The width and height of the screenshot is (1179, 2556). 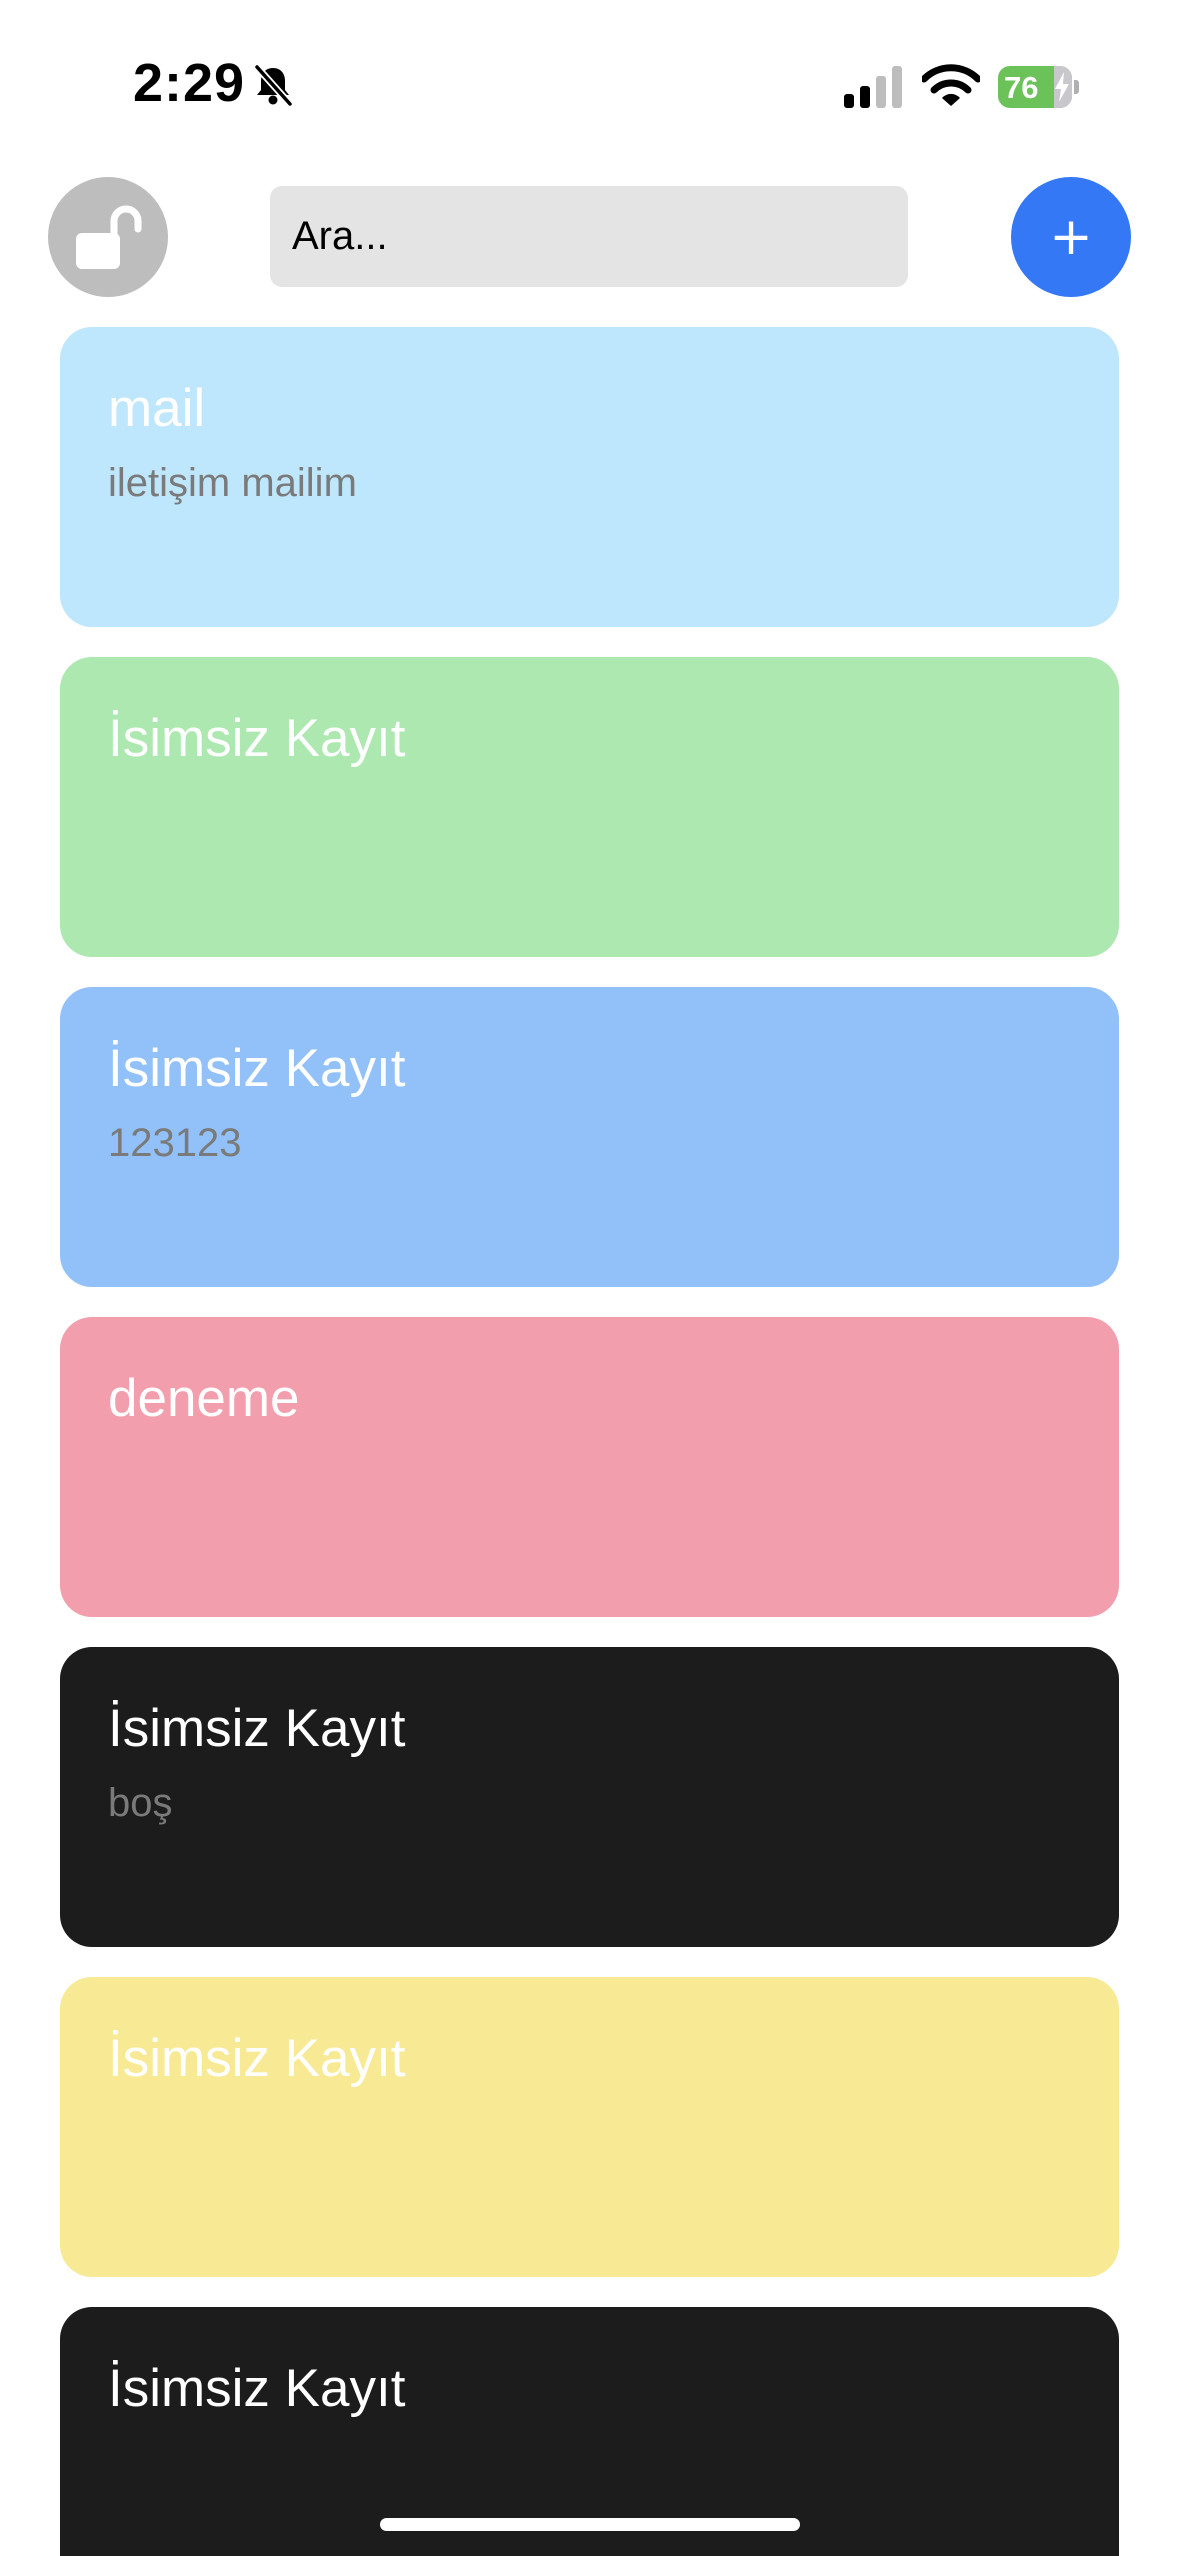 What do you see at coordinates (589, 75) in the screenshot?
I see `status-bar: 2:29 76` at bounding box center [589, 75].